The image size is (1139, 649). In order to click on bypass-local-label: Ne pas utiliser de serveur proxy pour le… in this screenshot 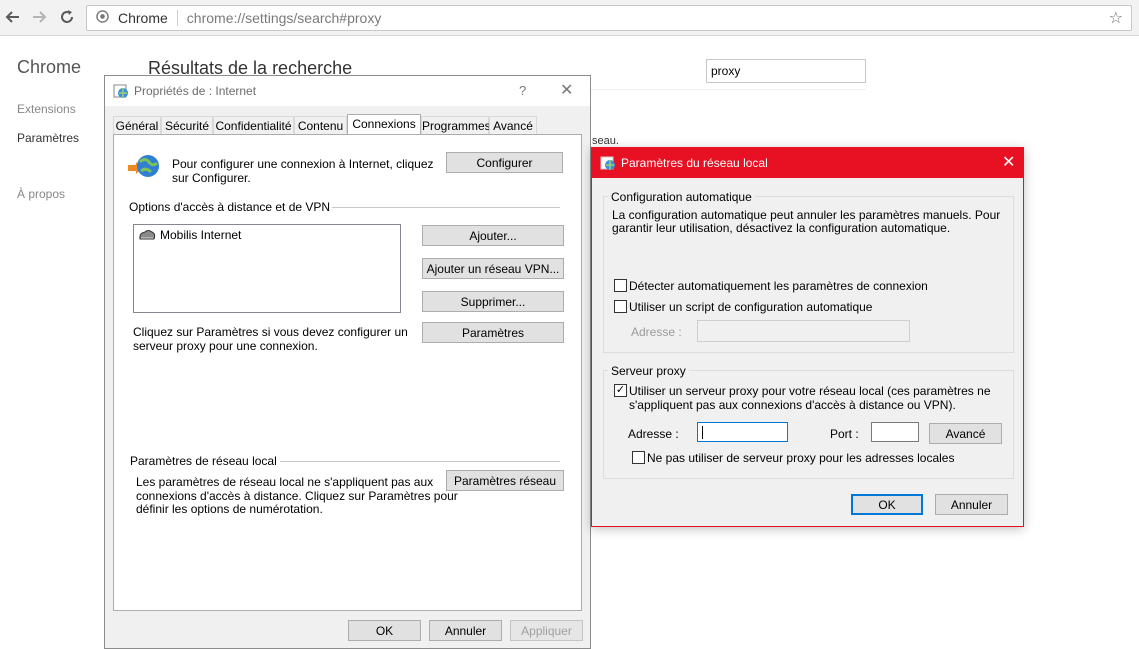, I will do `click(800, 458)`.